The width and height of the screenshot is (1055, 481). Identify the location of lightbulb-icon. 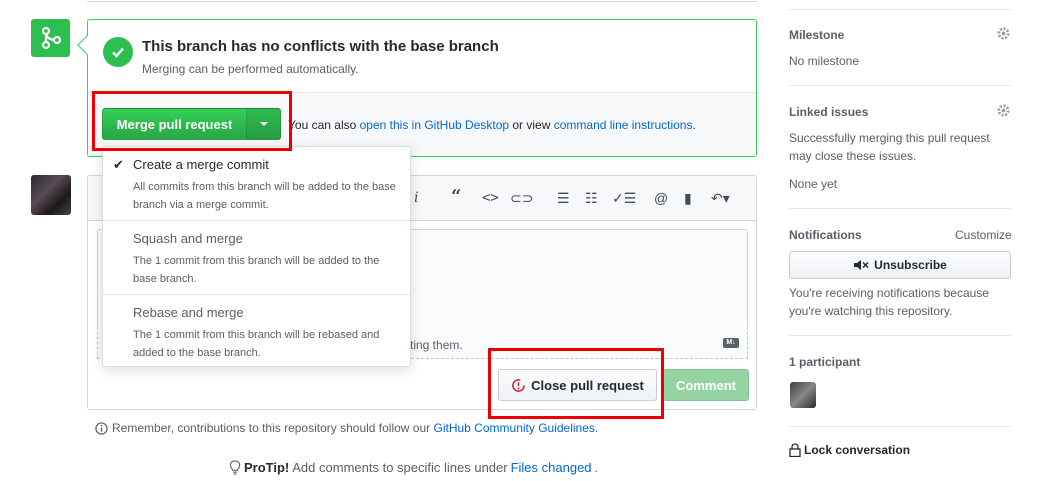
(235, 467).